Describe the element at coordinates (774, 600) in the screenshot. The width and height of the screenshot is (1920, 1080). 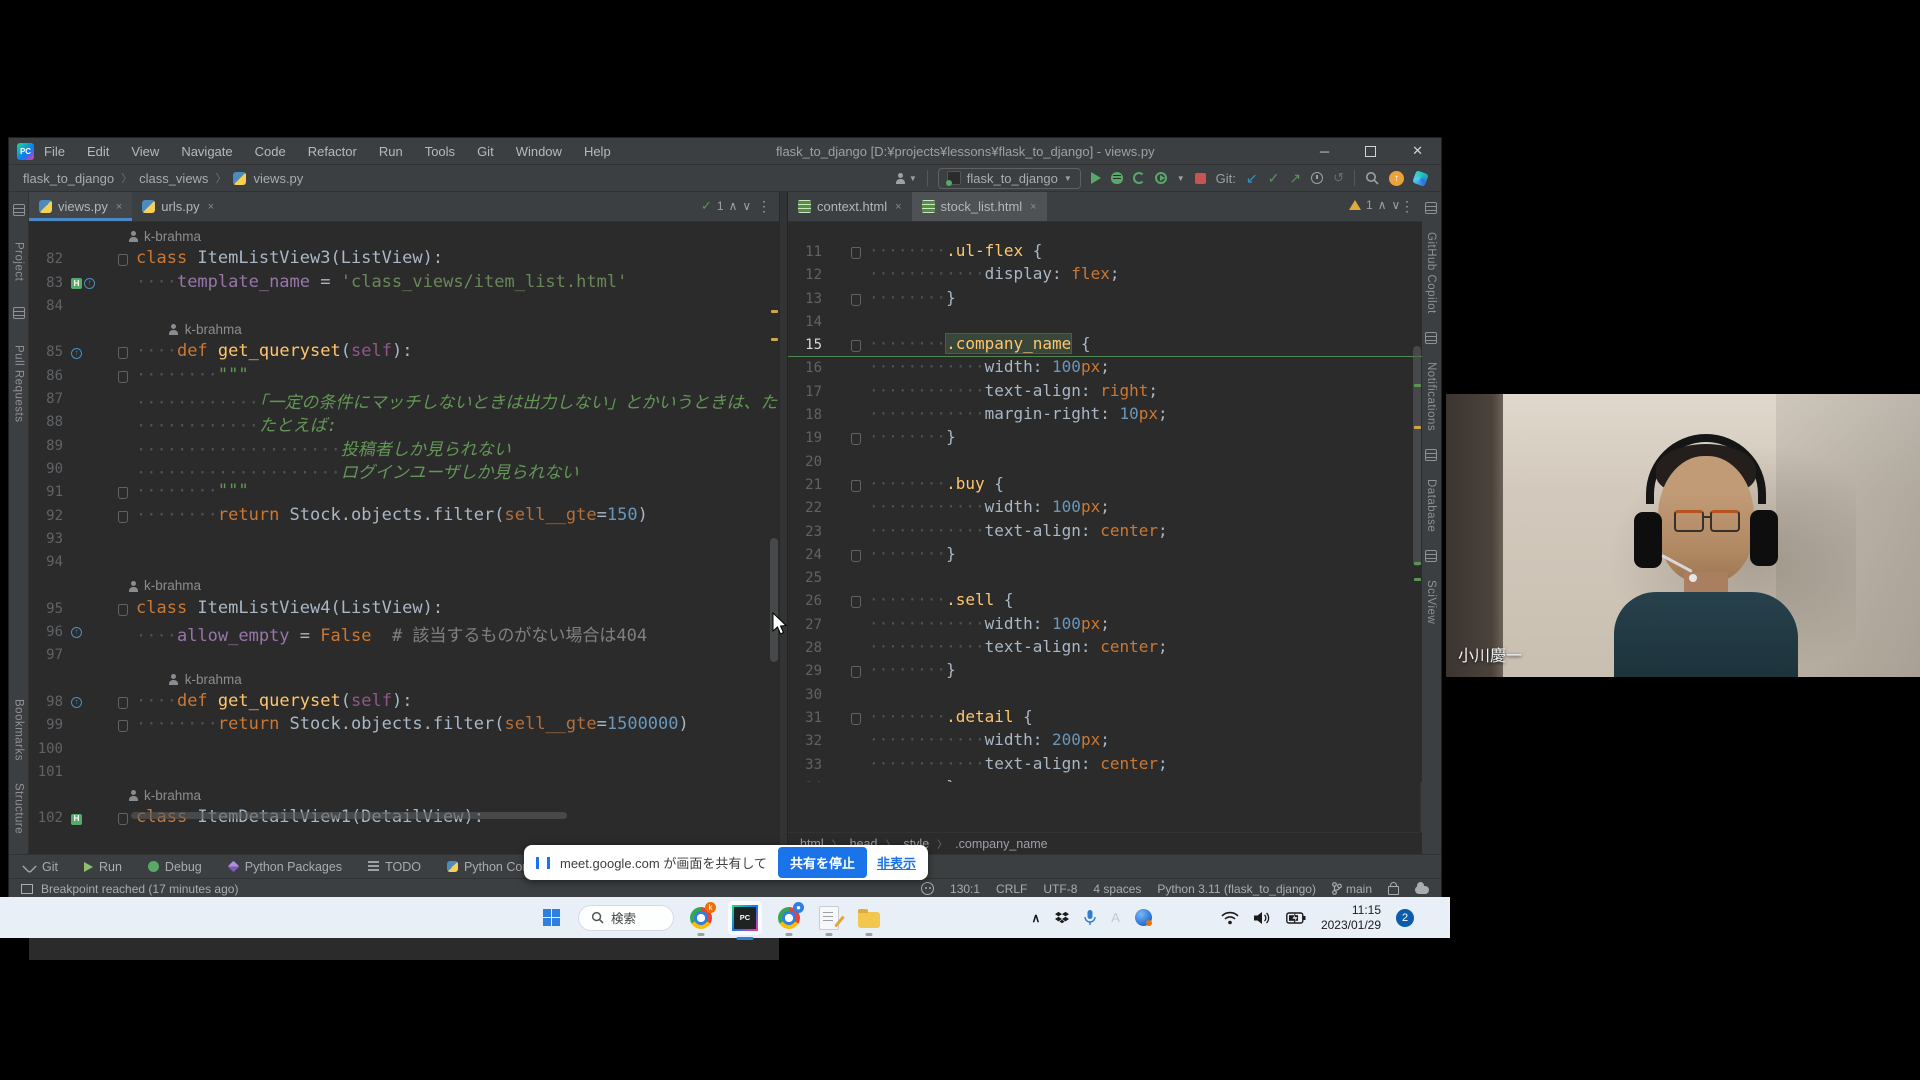
I see `left-editor-vscrollbar` at that location.